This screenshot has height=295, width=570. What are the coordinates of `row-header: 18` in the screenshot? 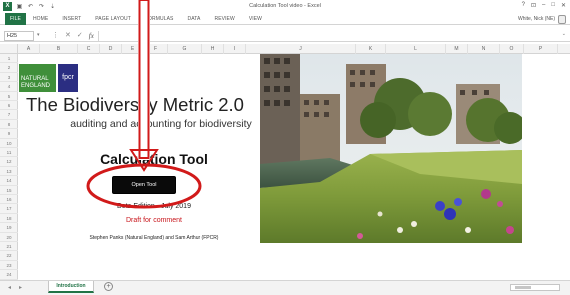 It's located at (9, 219).